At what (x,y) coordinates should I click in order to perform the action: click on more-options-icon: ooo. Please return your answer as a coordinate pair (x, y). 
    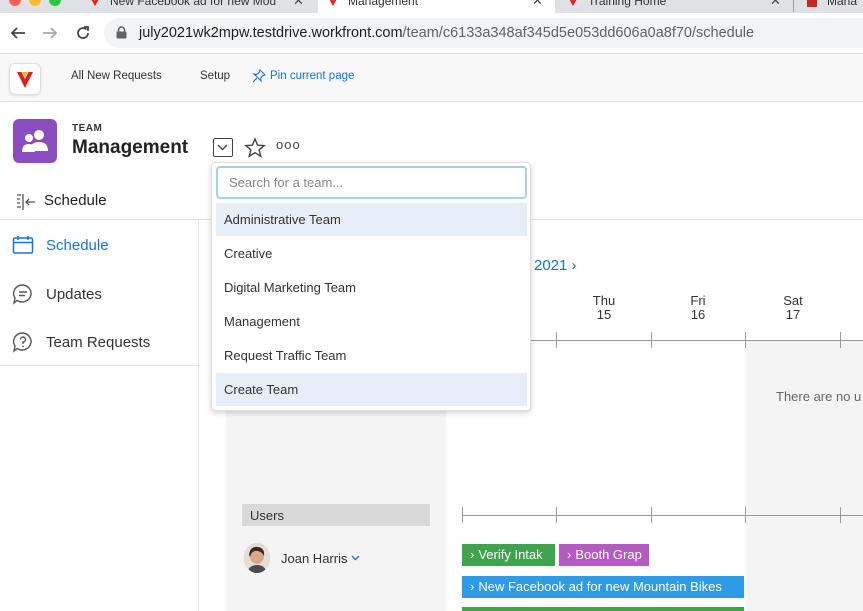
    Looking at the image, I should click on (288, 144).